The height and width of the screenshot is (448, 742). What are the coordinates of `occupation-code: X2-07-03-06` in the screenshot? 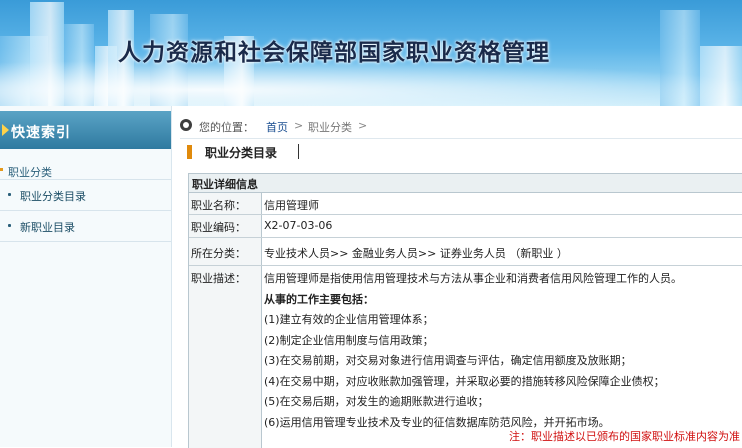 It's located at (298, 225).